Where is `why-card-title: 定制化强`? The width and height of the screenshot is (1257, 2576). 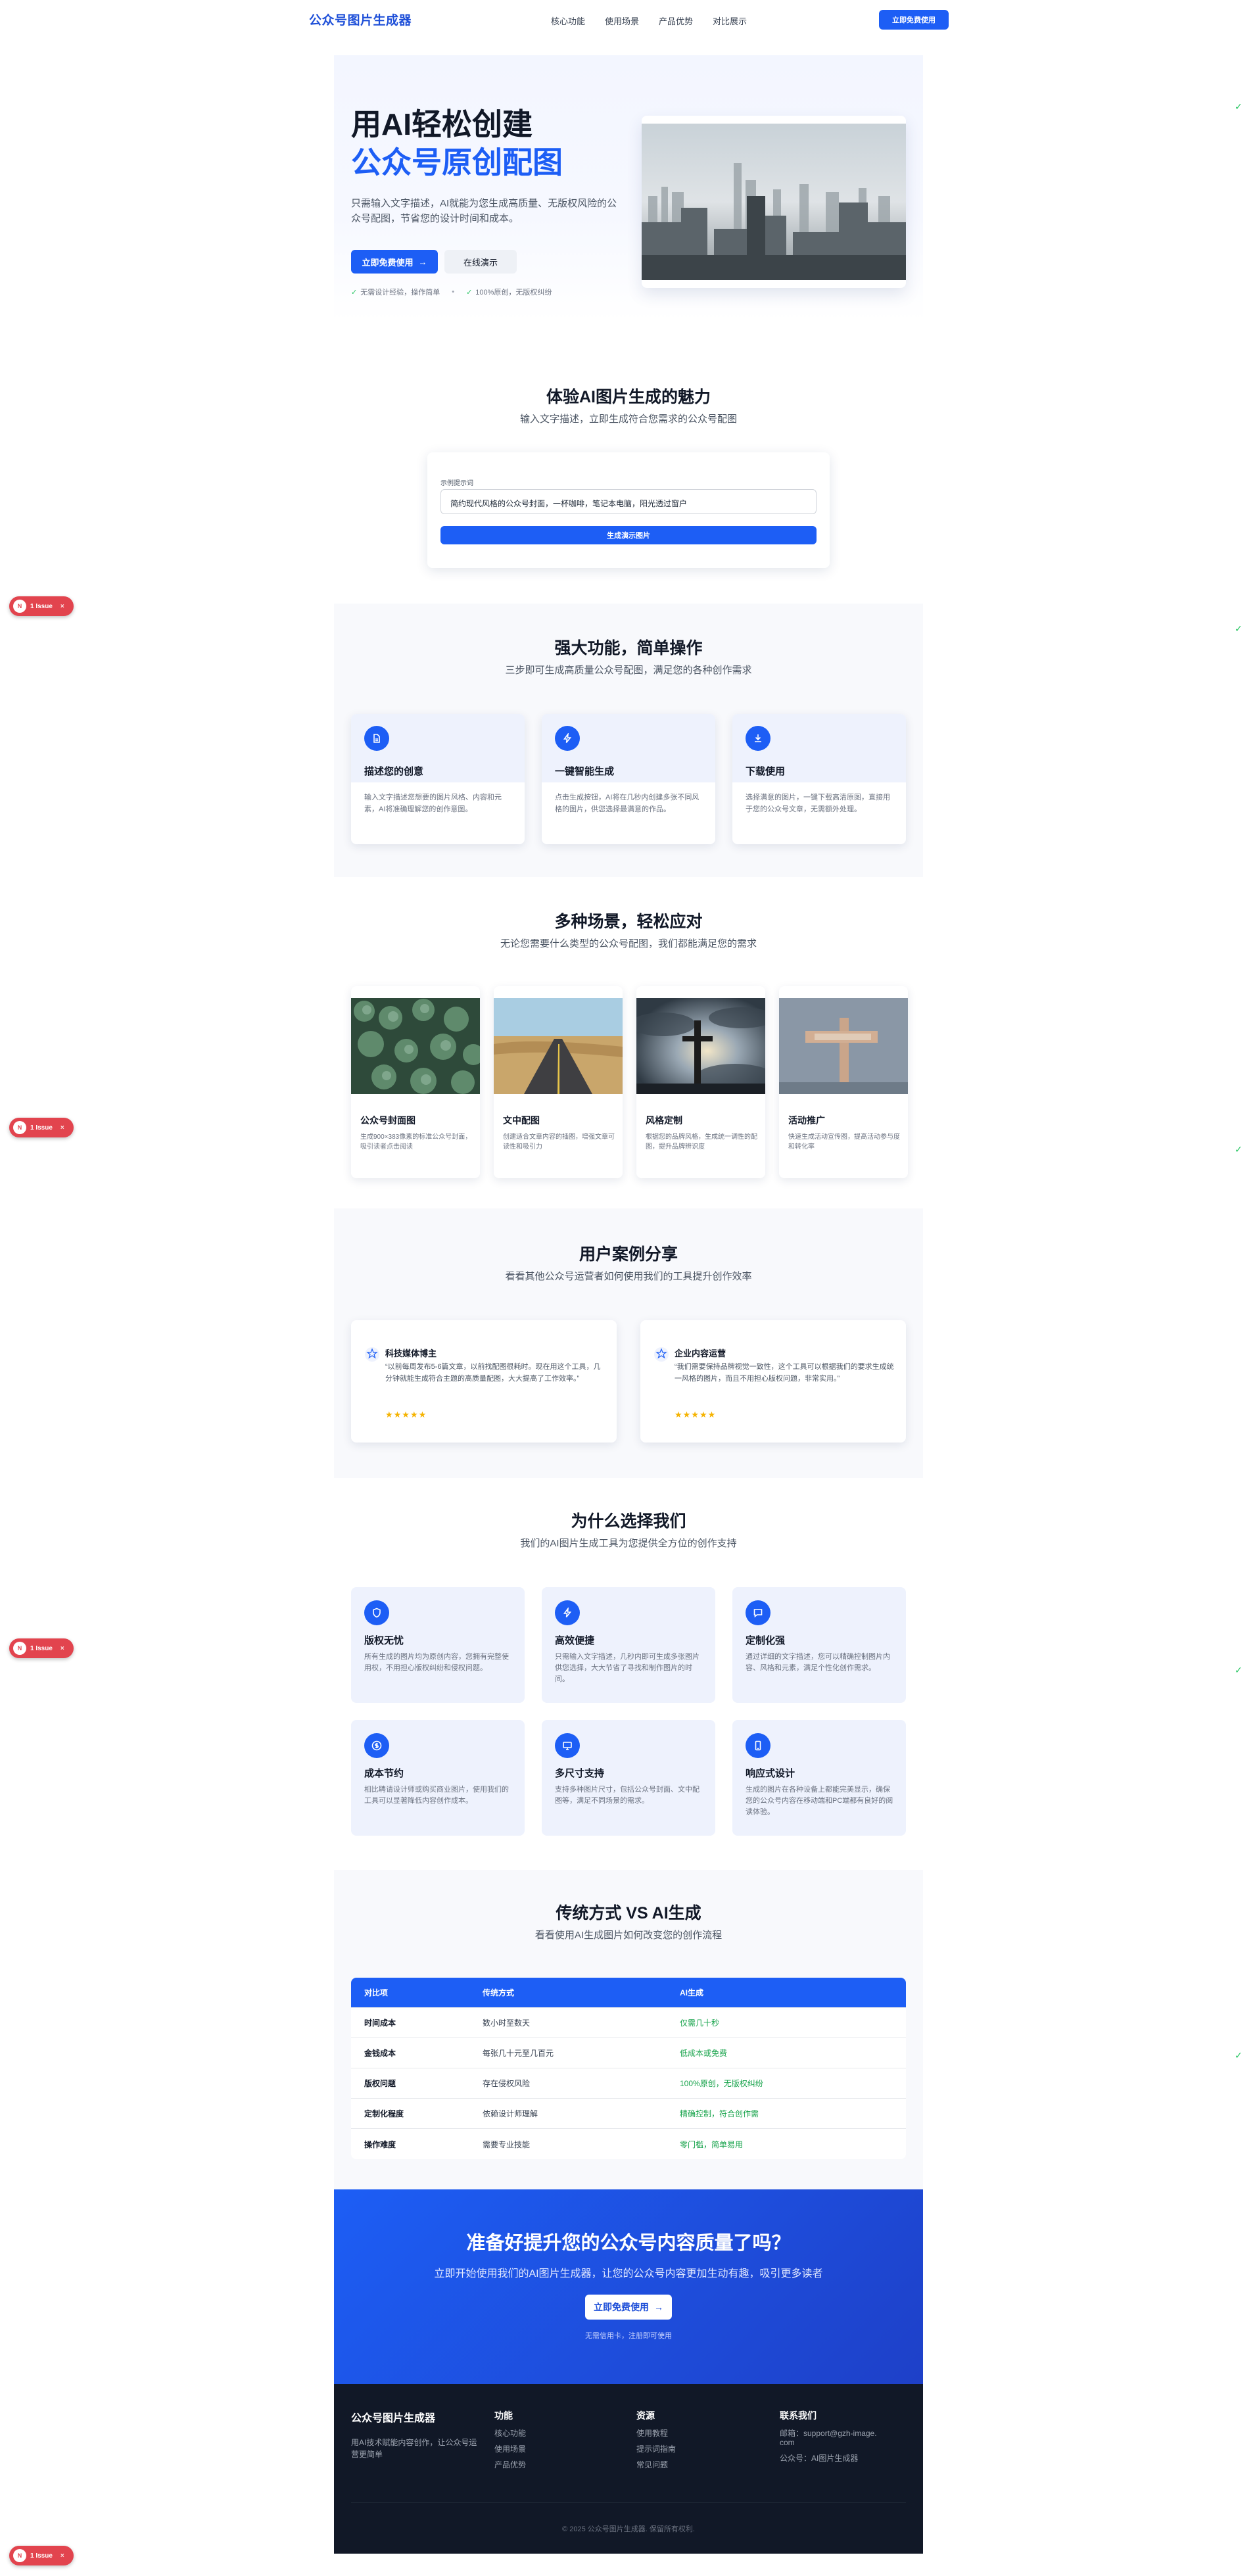
why-card-title: 定制化强 is located at coordinates (766, 1641).